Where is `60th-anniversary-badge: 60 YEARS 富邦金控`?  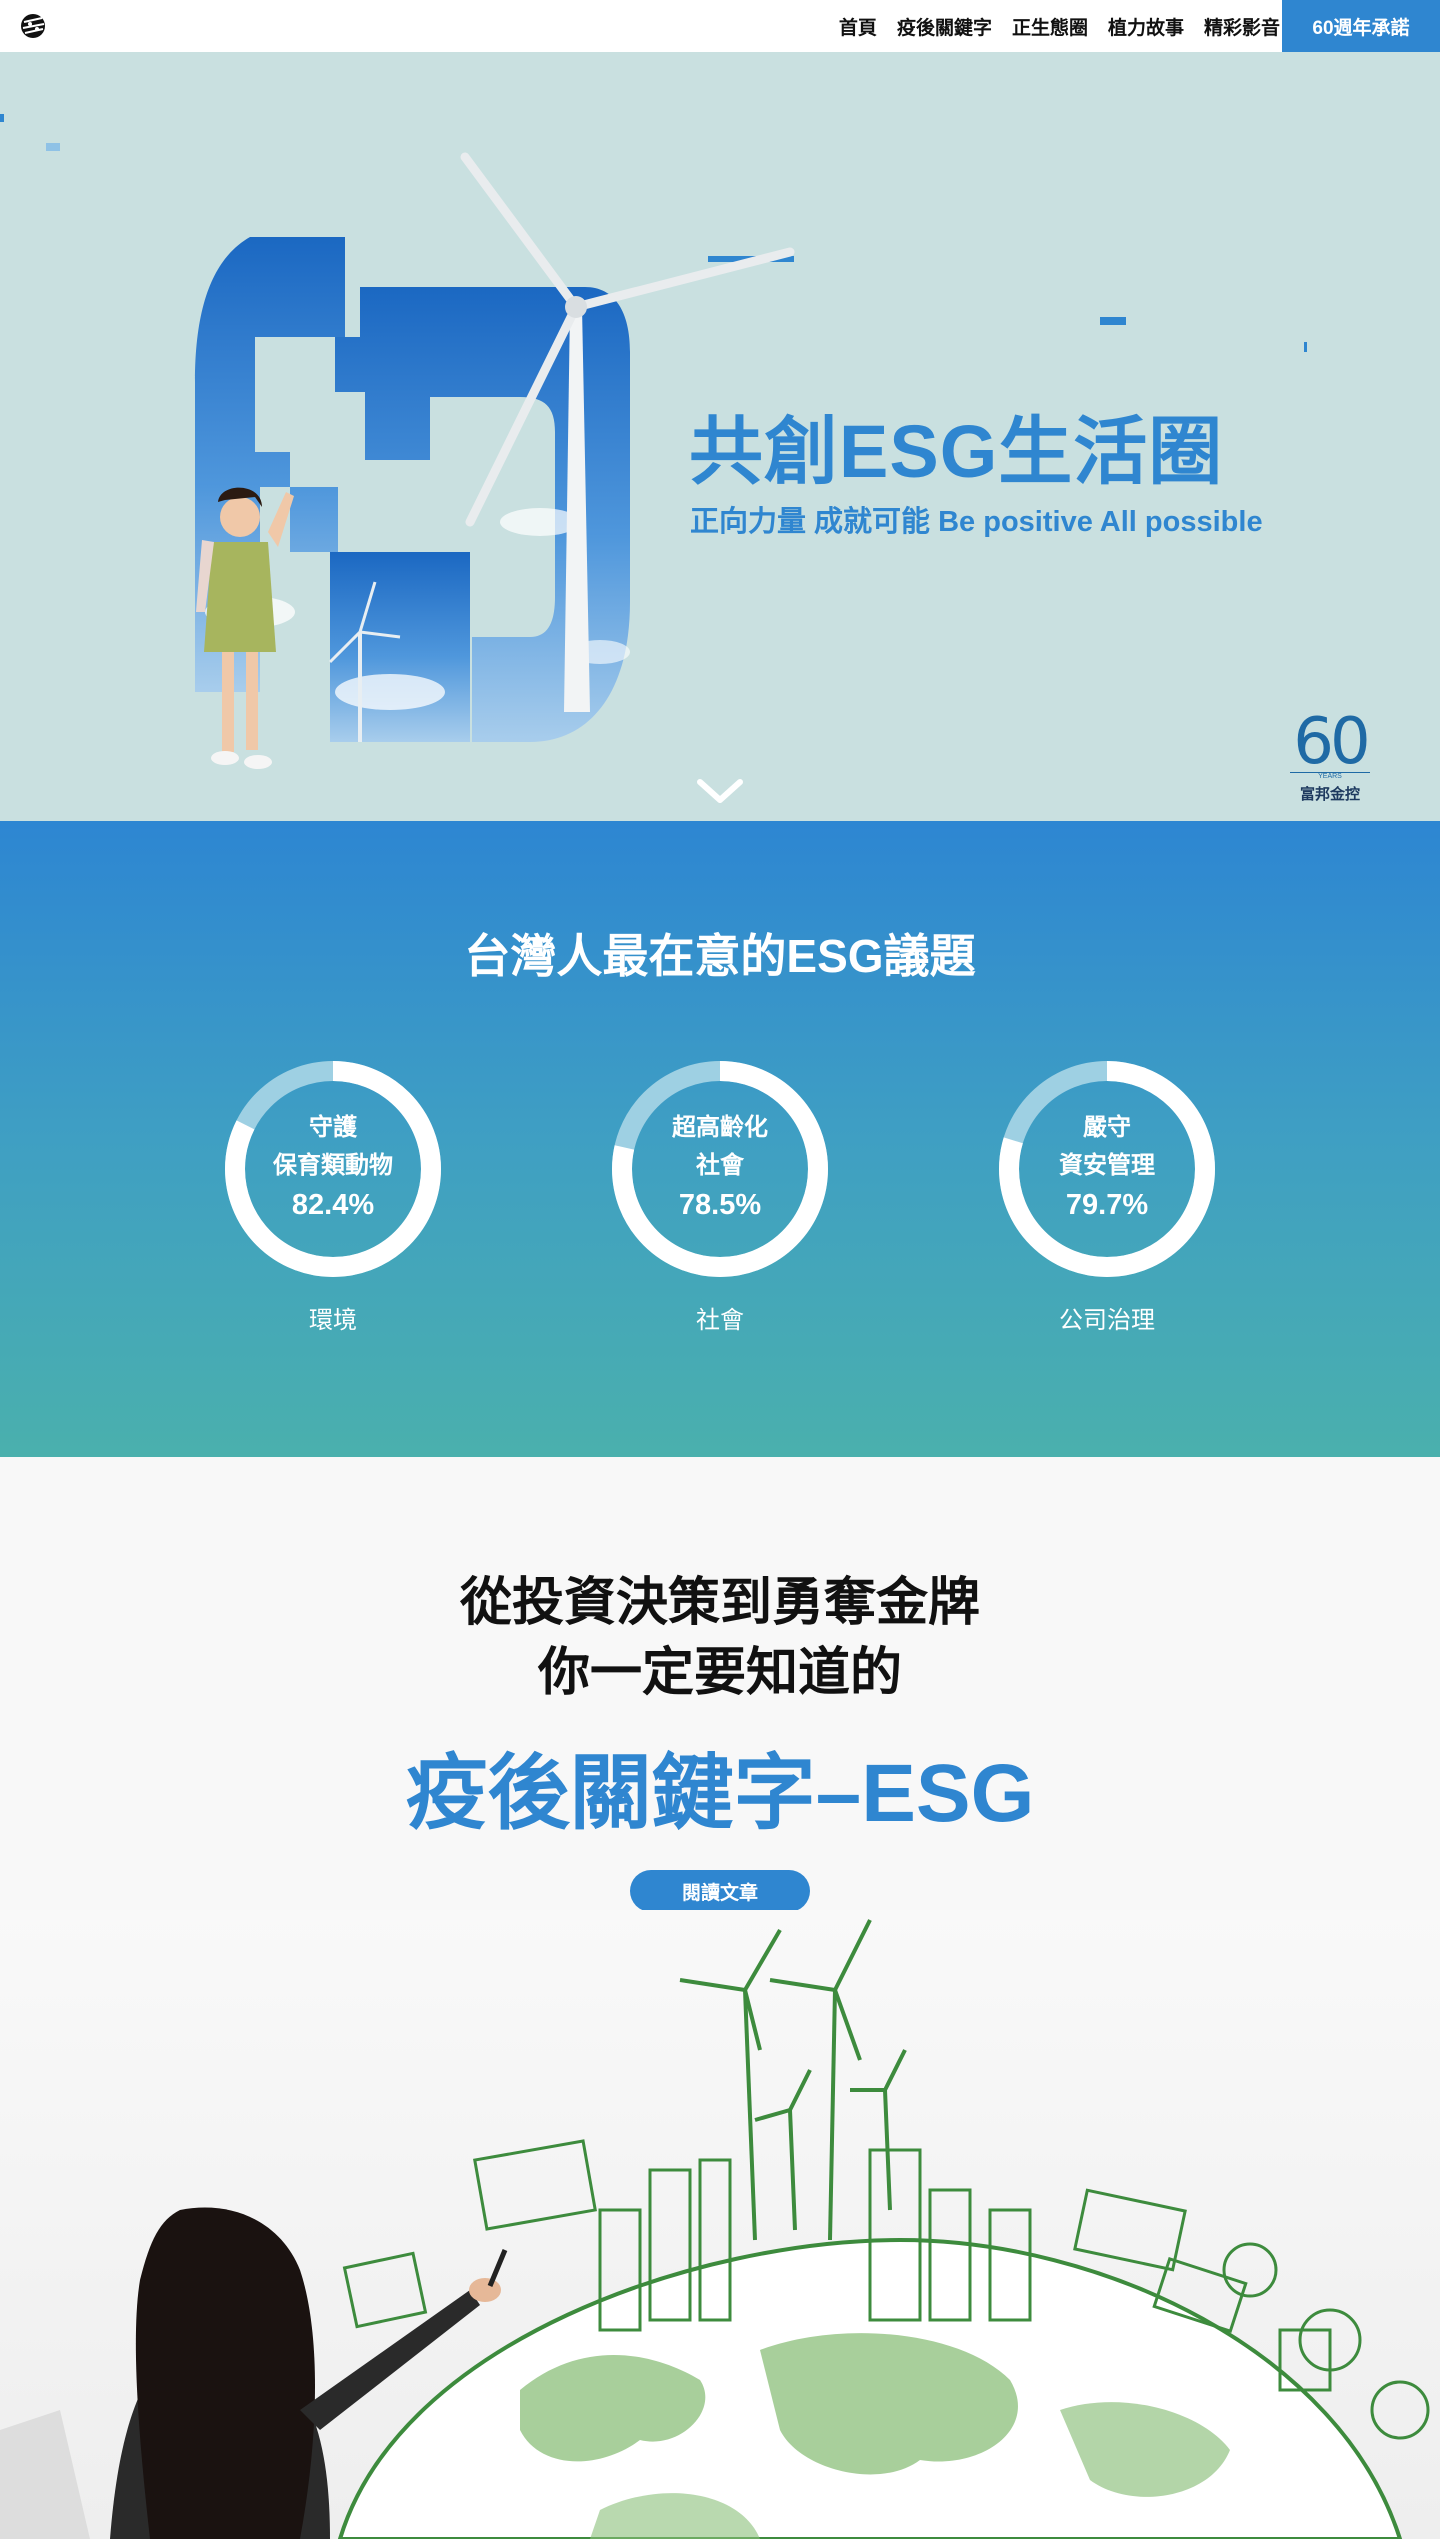
60th-anniversary-badge: 60 YEARS 富邦金控 is located at coordinates (1330, 754).